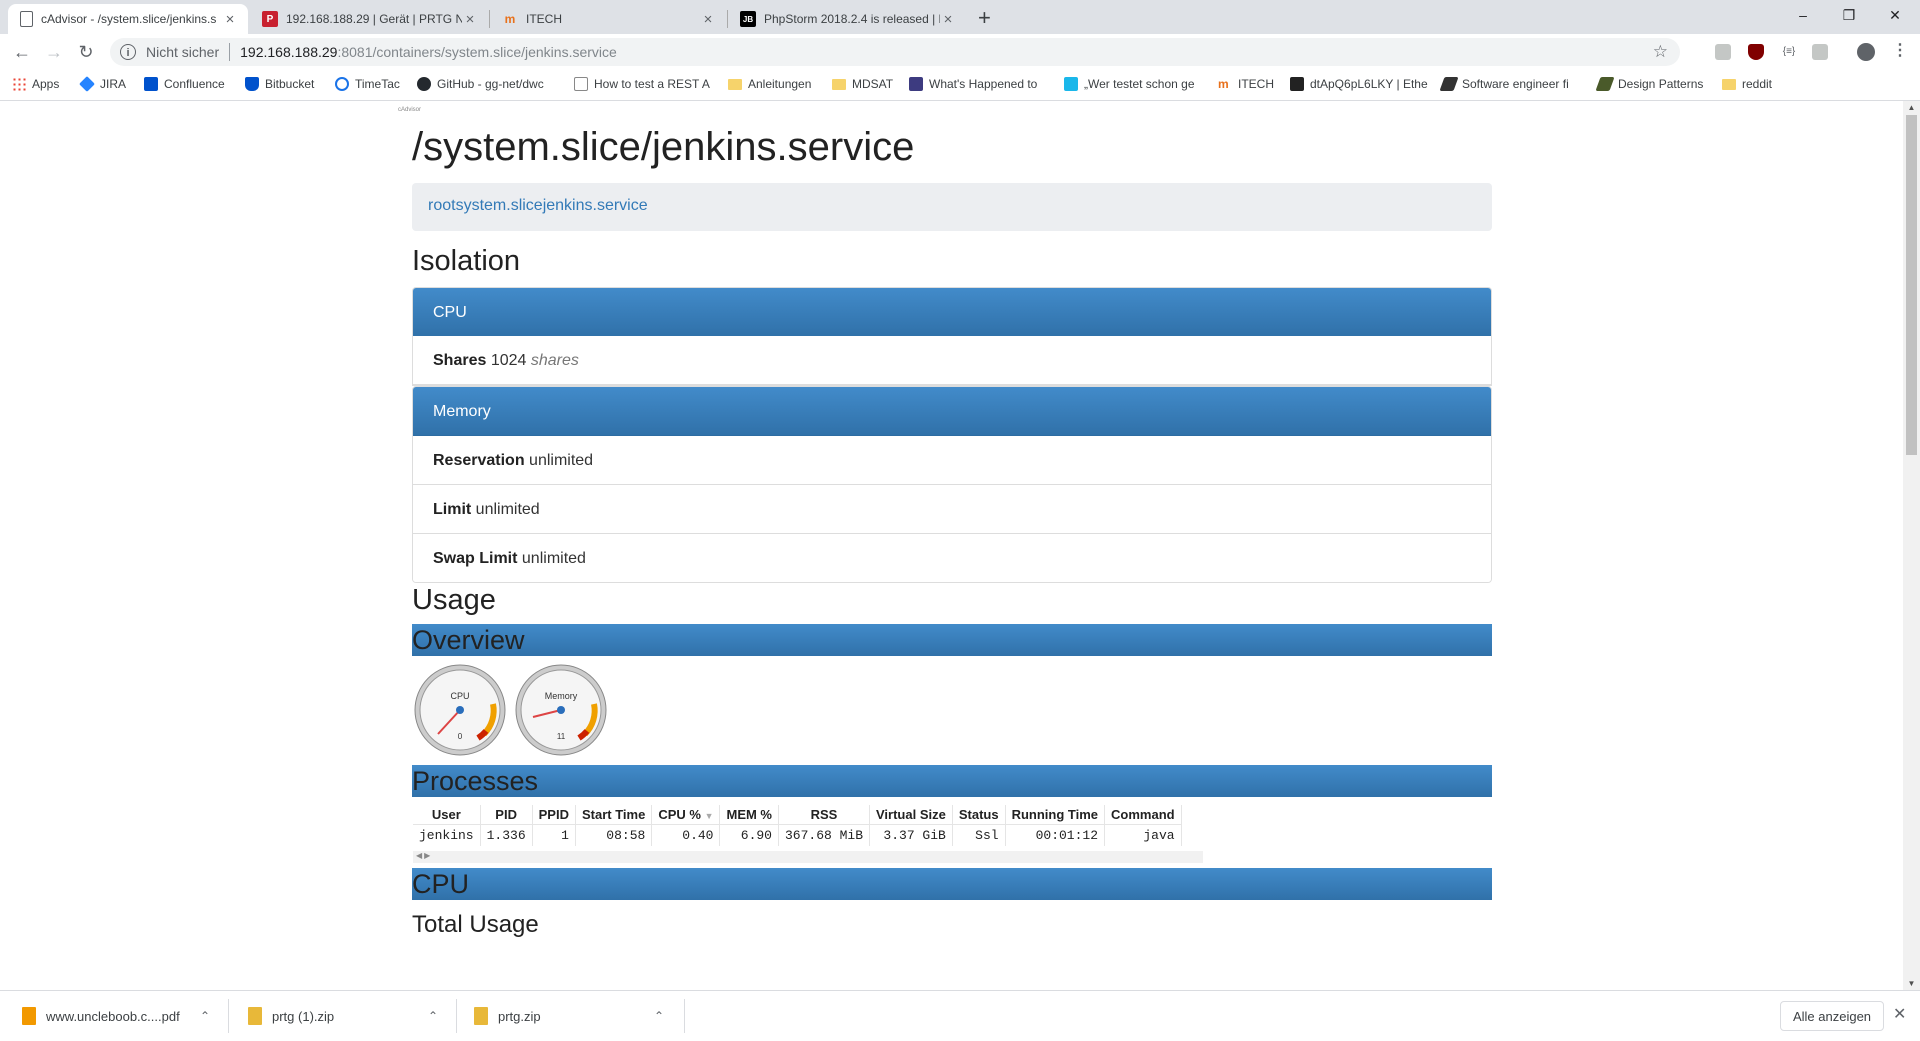 The height and width of the screenshot is (1041, 1920). Describe the element at coordinates (128, 52) in the screenshot. I see `info-icon: i` at that location.